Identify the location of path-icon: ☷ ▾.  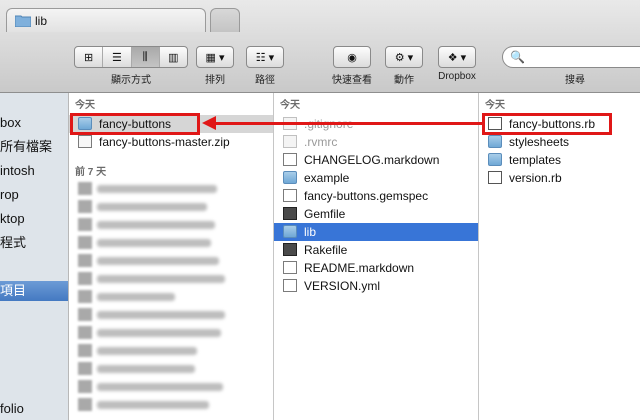
(265, 57).